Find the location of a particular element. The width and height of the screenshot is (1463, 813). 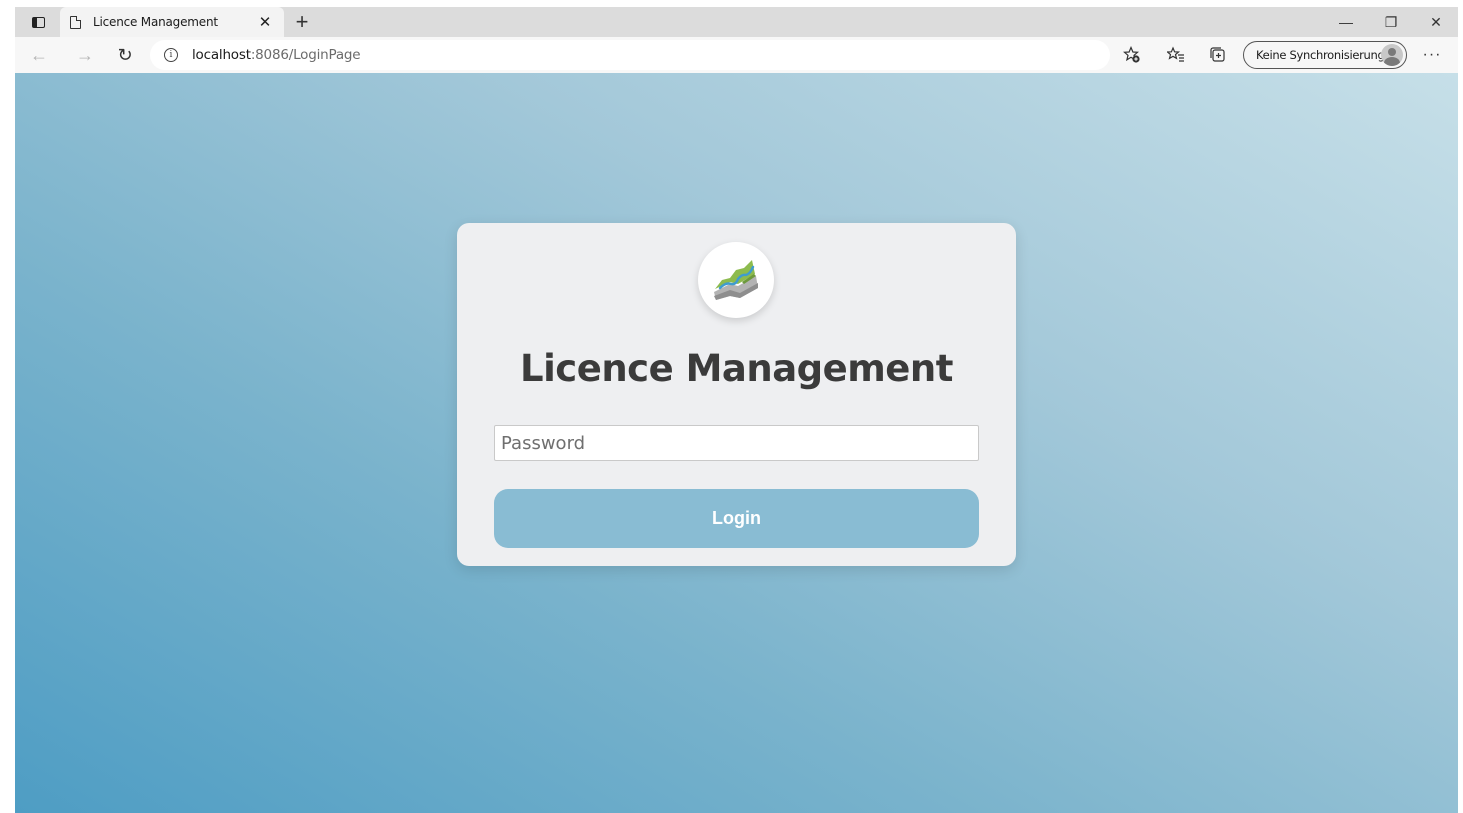

back-button: ← is located at coordinates (39, 55).